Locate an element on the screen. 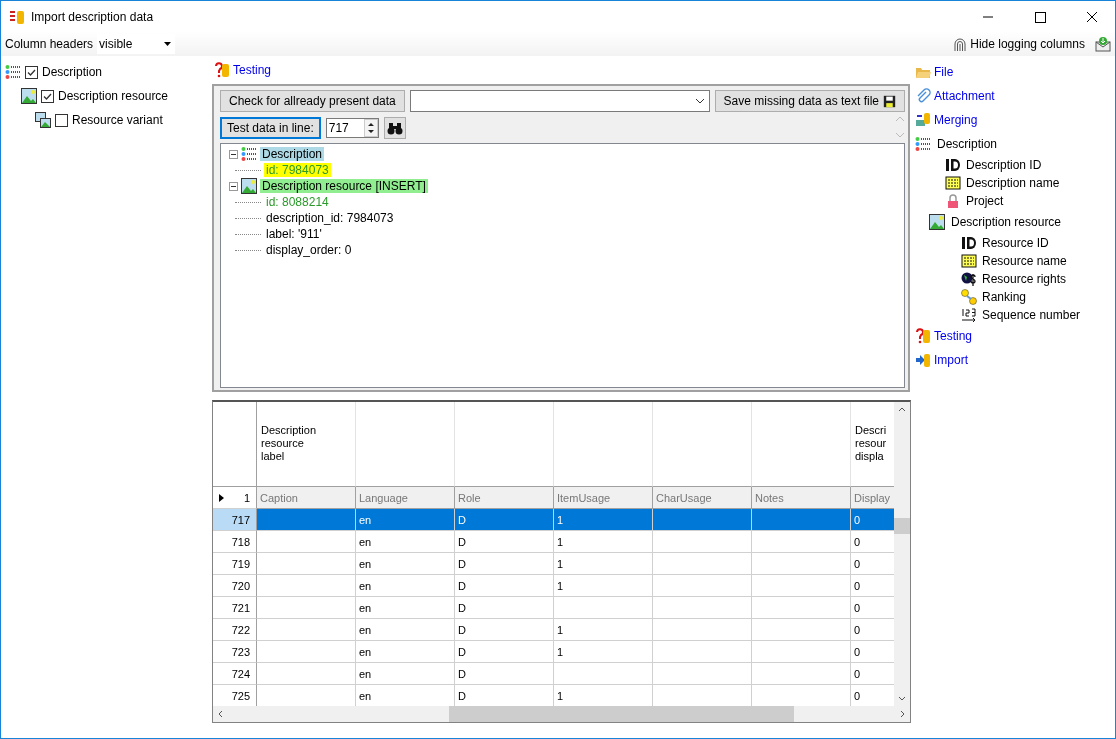 This screenshot has width=1116, height=739. chevron-down-icon is located at coordinates (699, 101).